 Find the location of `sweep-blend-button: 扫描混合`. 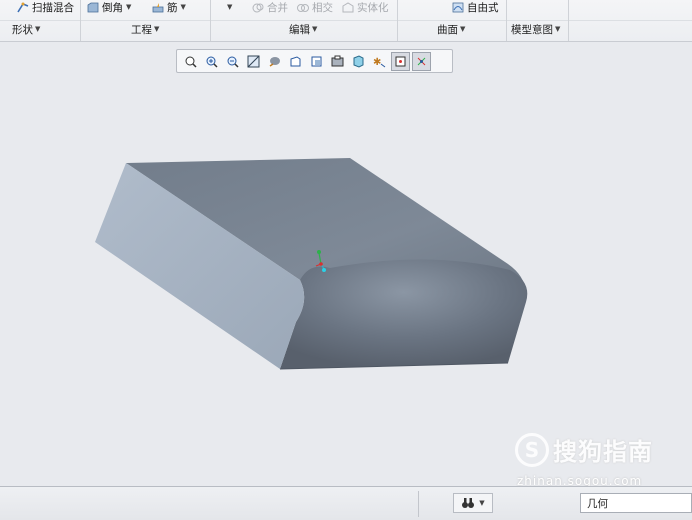

sweep-blend-button: 扫描混合 is located at coordinates (45, 7).